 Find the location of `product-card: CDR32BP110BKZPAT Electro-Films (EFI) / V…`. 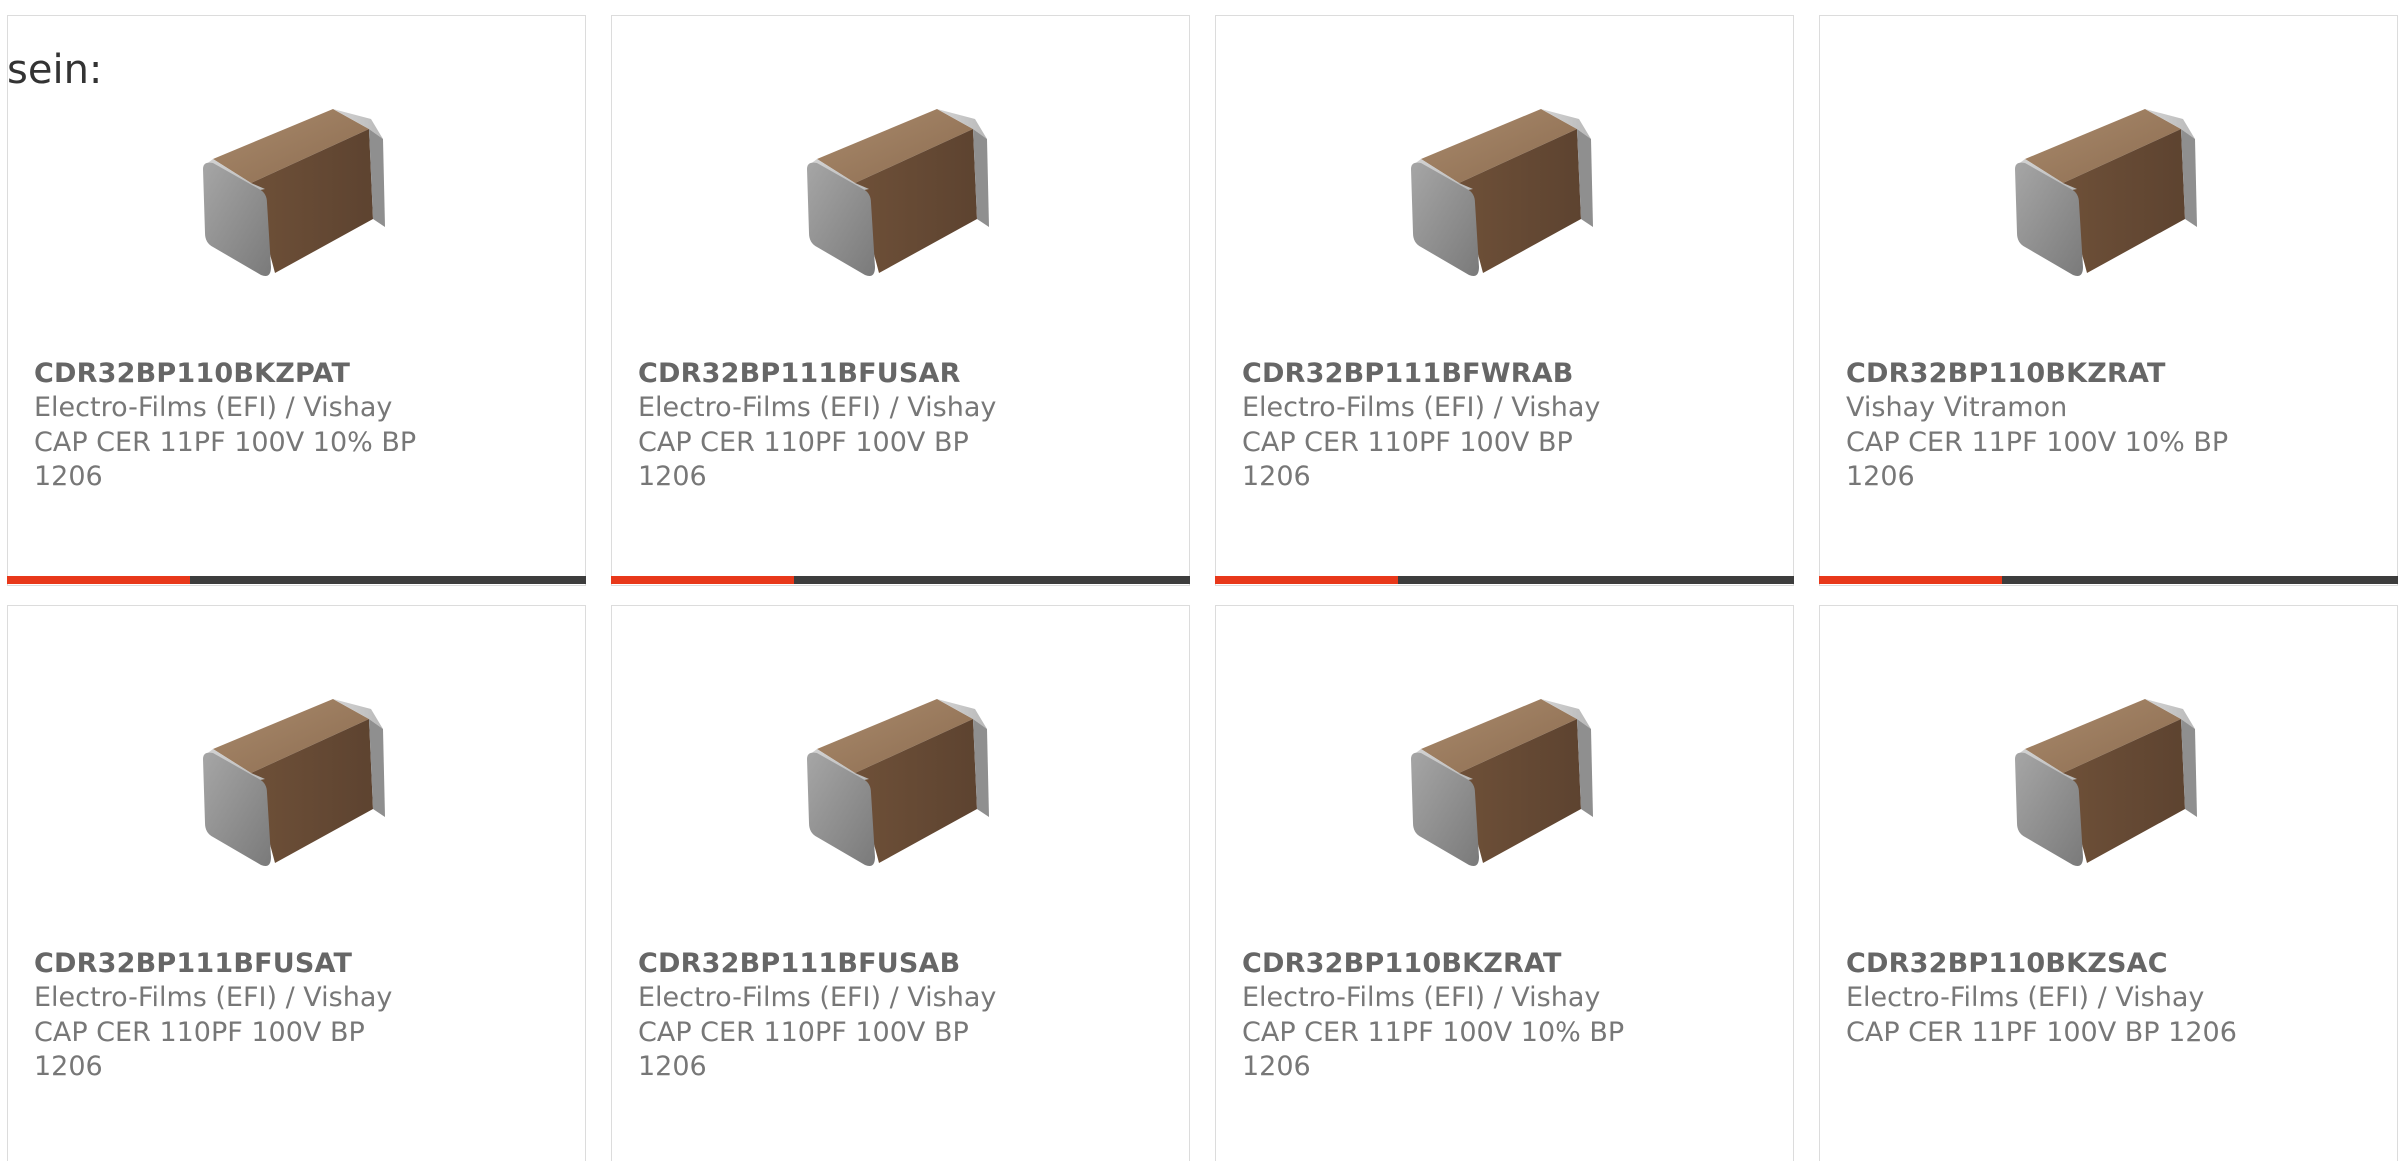

product-card: CDR32BP110BKZPAT Electro-Films (EFI) / V… is located at coordinates (296, 300).